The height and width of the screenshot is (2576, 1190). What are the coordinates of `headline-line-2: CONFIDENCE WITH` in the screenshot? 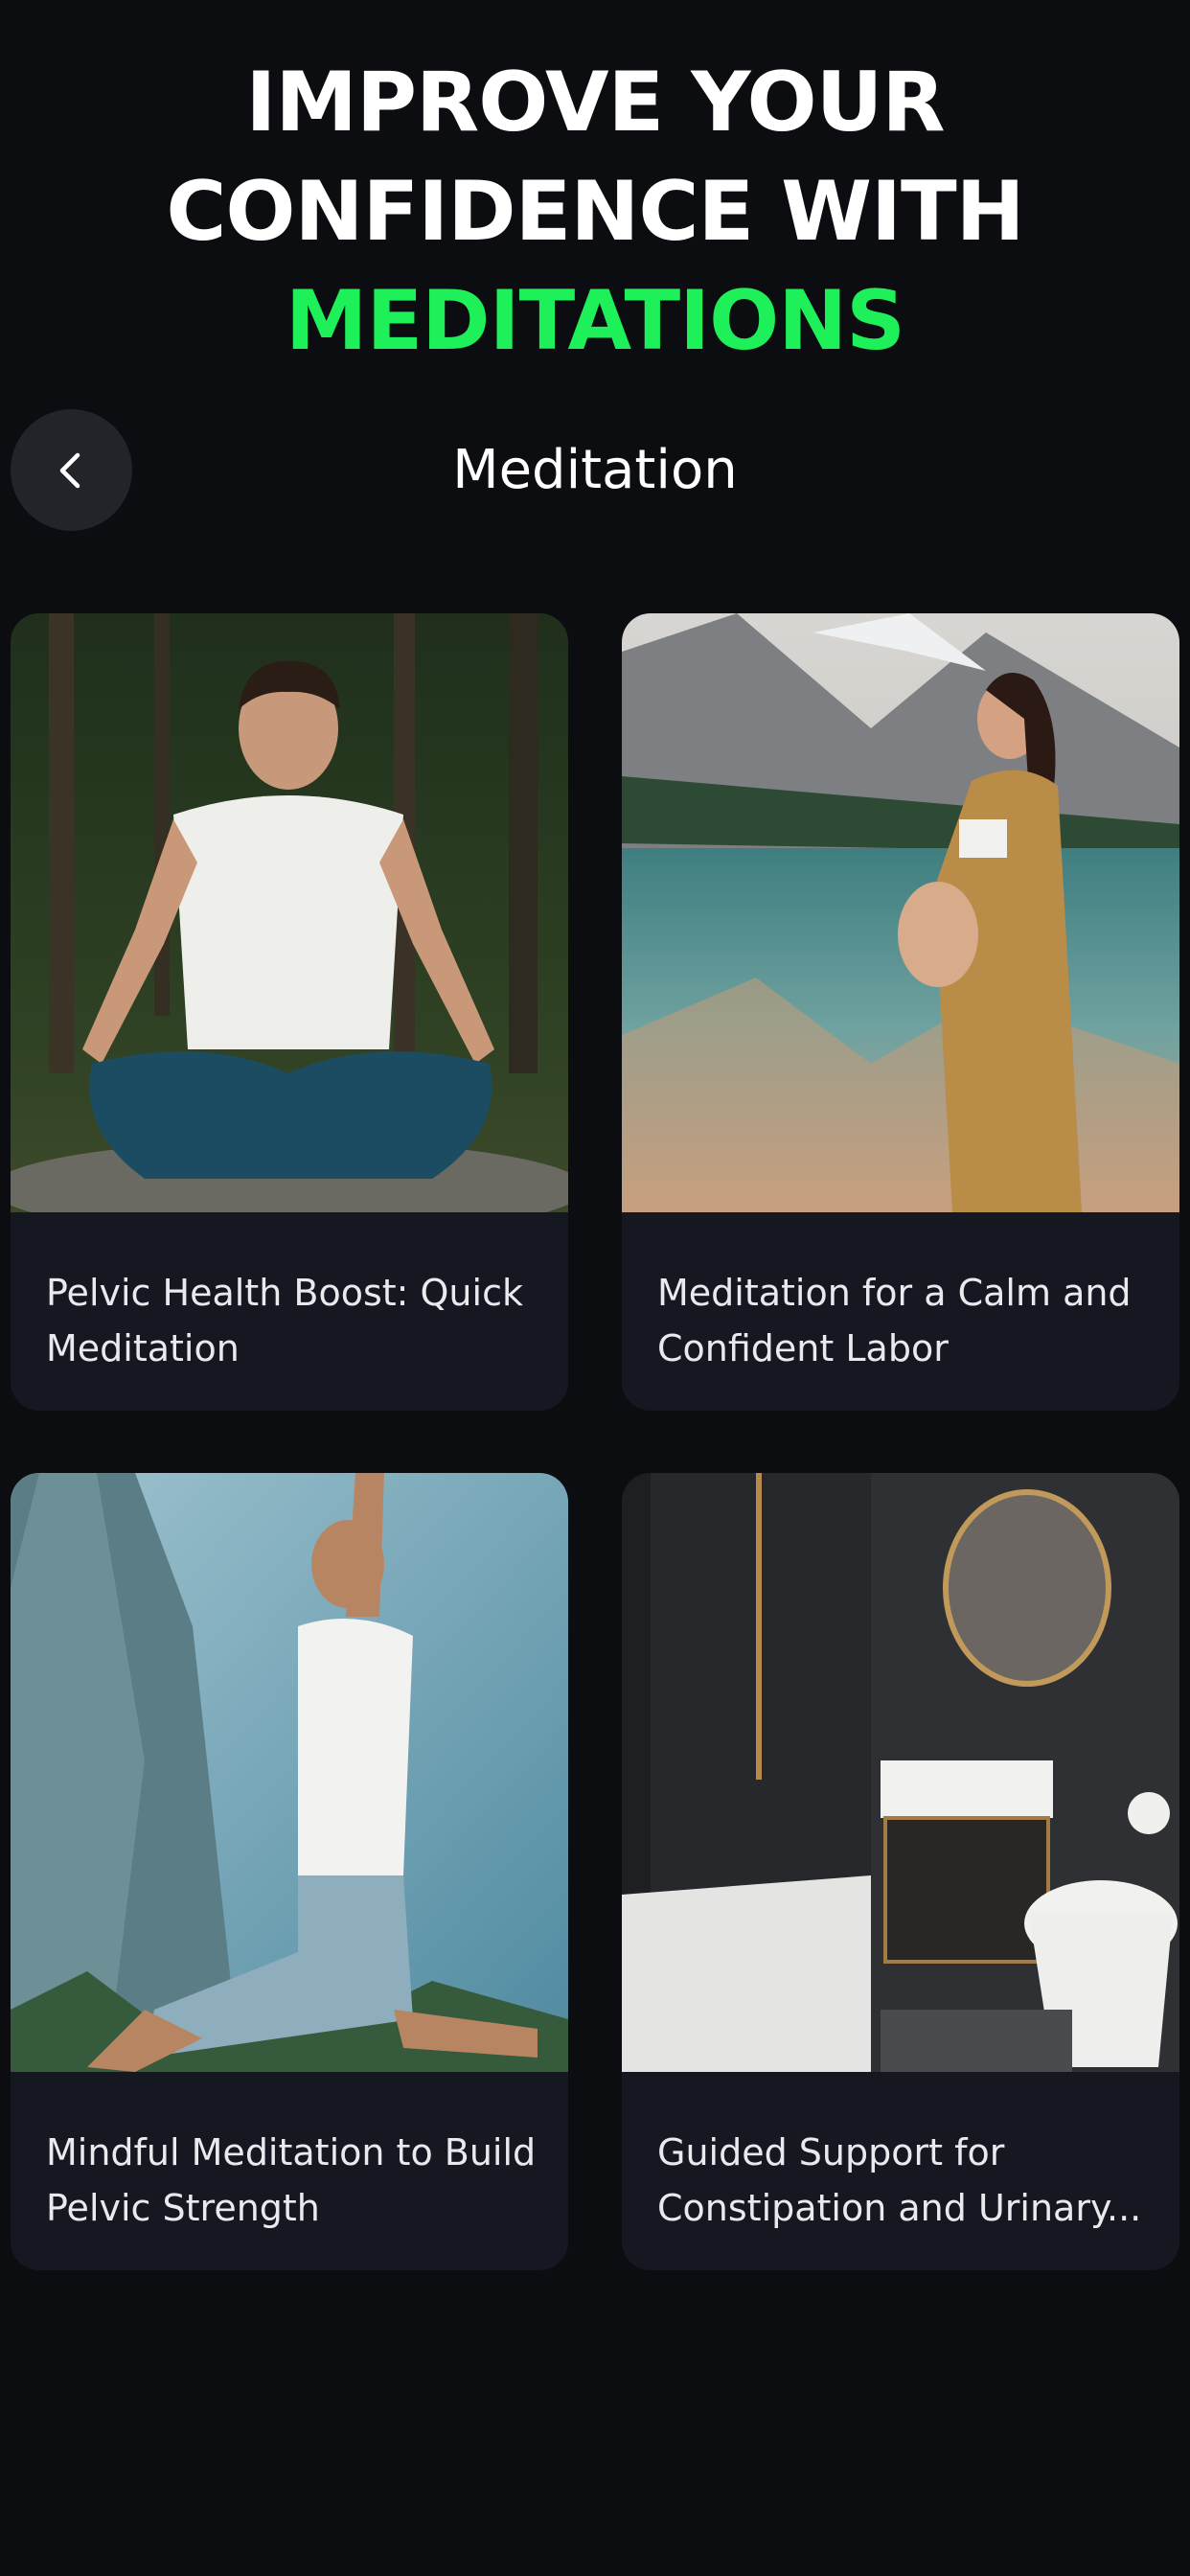 It's located at (595, 212).